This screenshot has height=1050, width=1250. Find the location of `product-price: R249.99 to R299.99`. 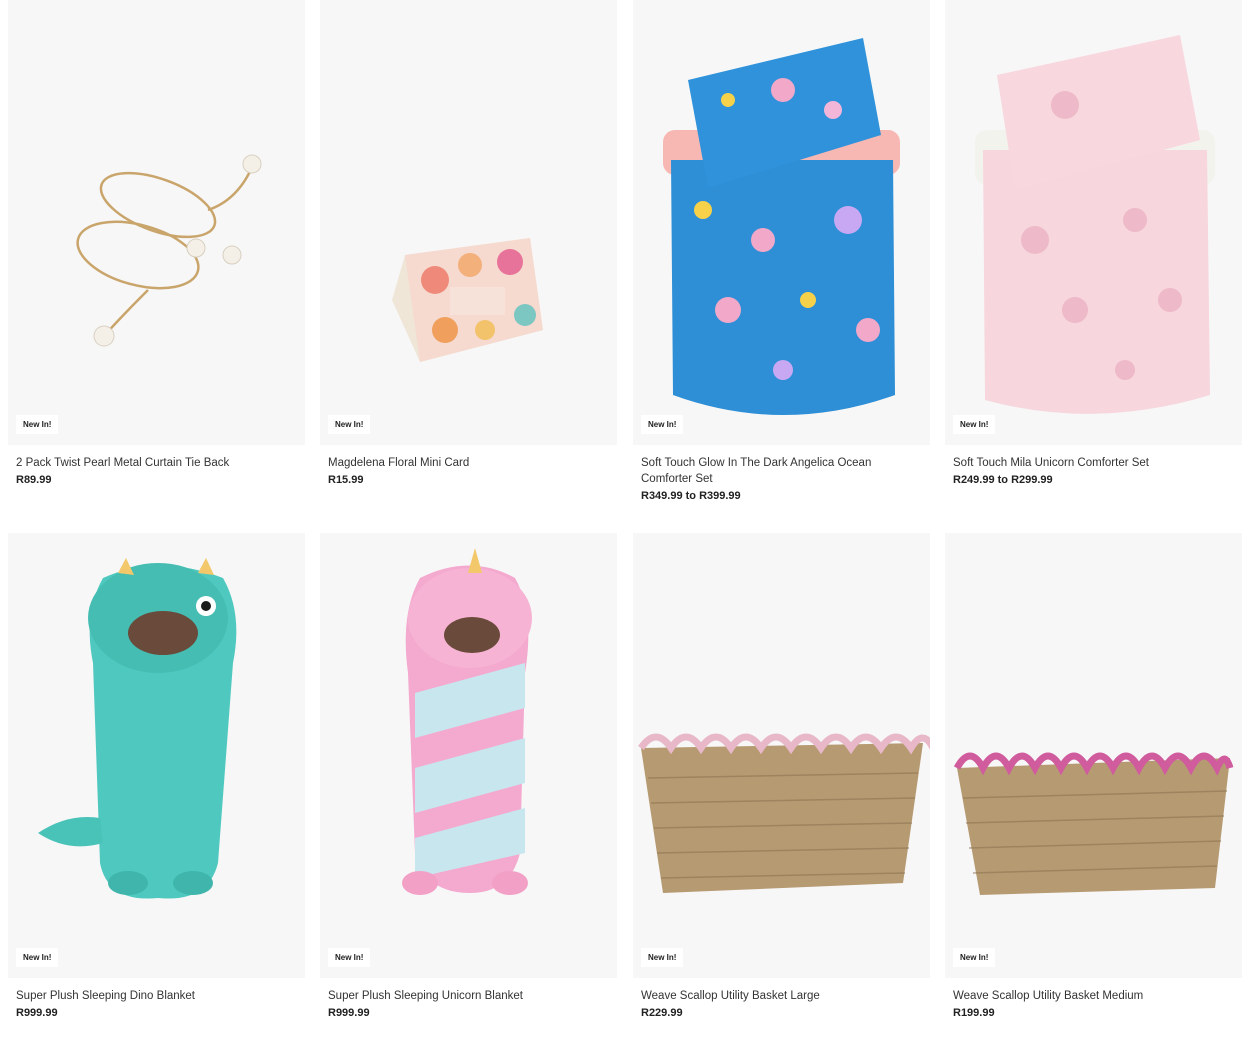

product-price: R249.99 to R299.99 is located at coordinates (1003, 480).